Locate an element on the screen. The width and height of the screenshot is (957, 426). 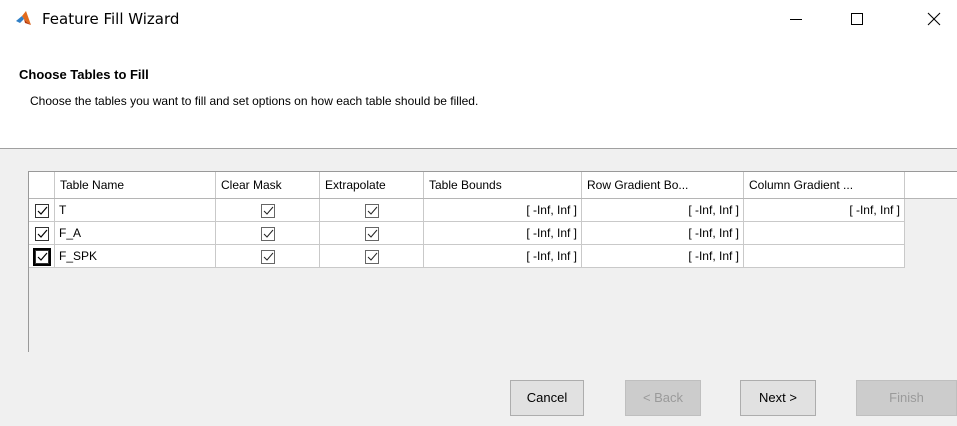
table-row: F_A [ -Inf, Inf ] [ -Inf, Inf ] is located at coordinates (467, 233).